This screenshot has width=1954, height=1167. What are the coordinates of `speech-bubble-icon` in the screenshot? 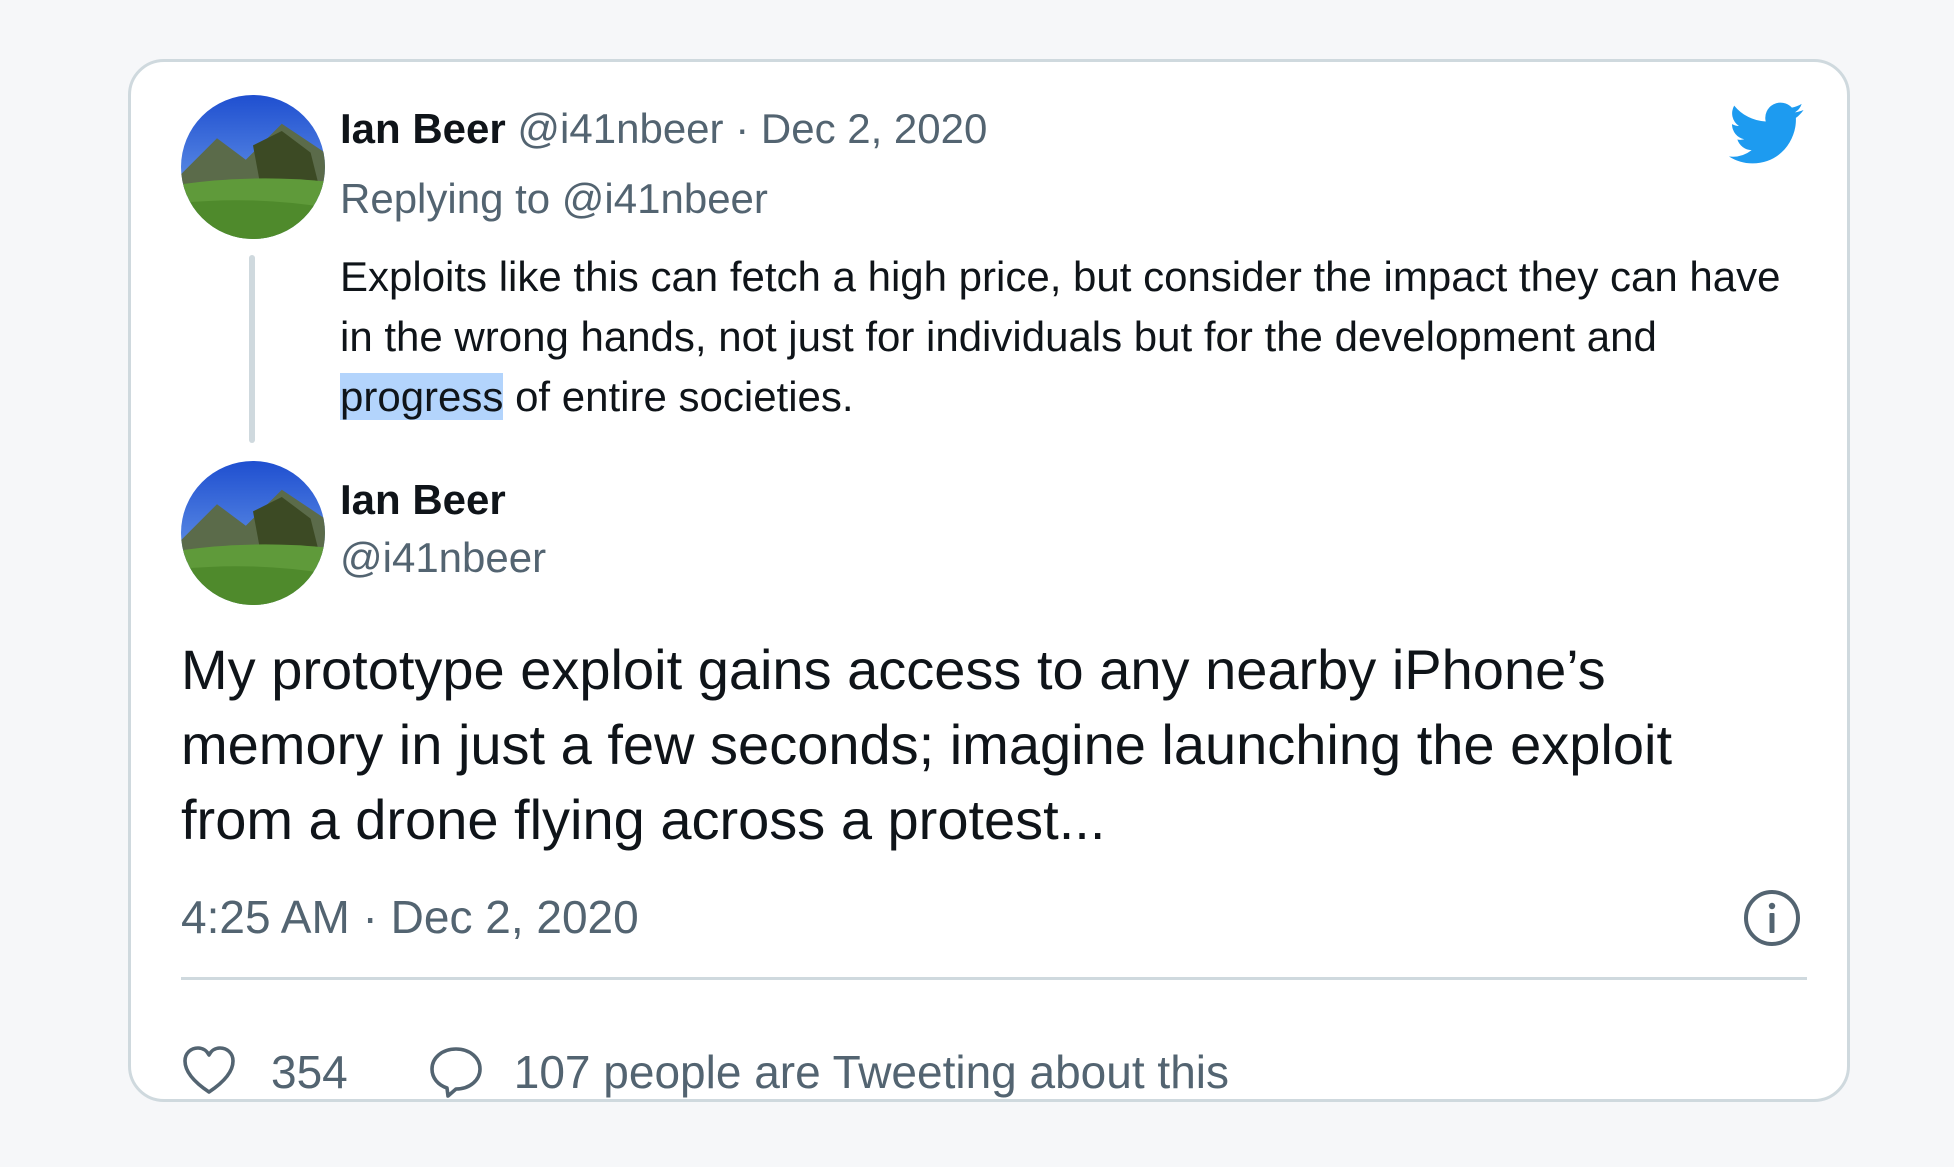 It's located at (456, 1072).